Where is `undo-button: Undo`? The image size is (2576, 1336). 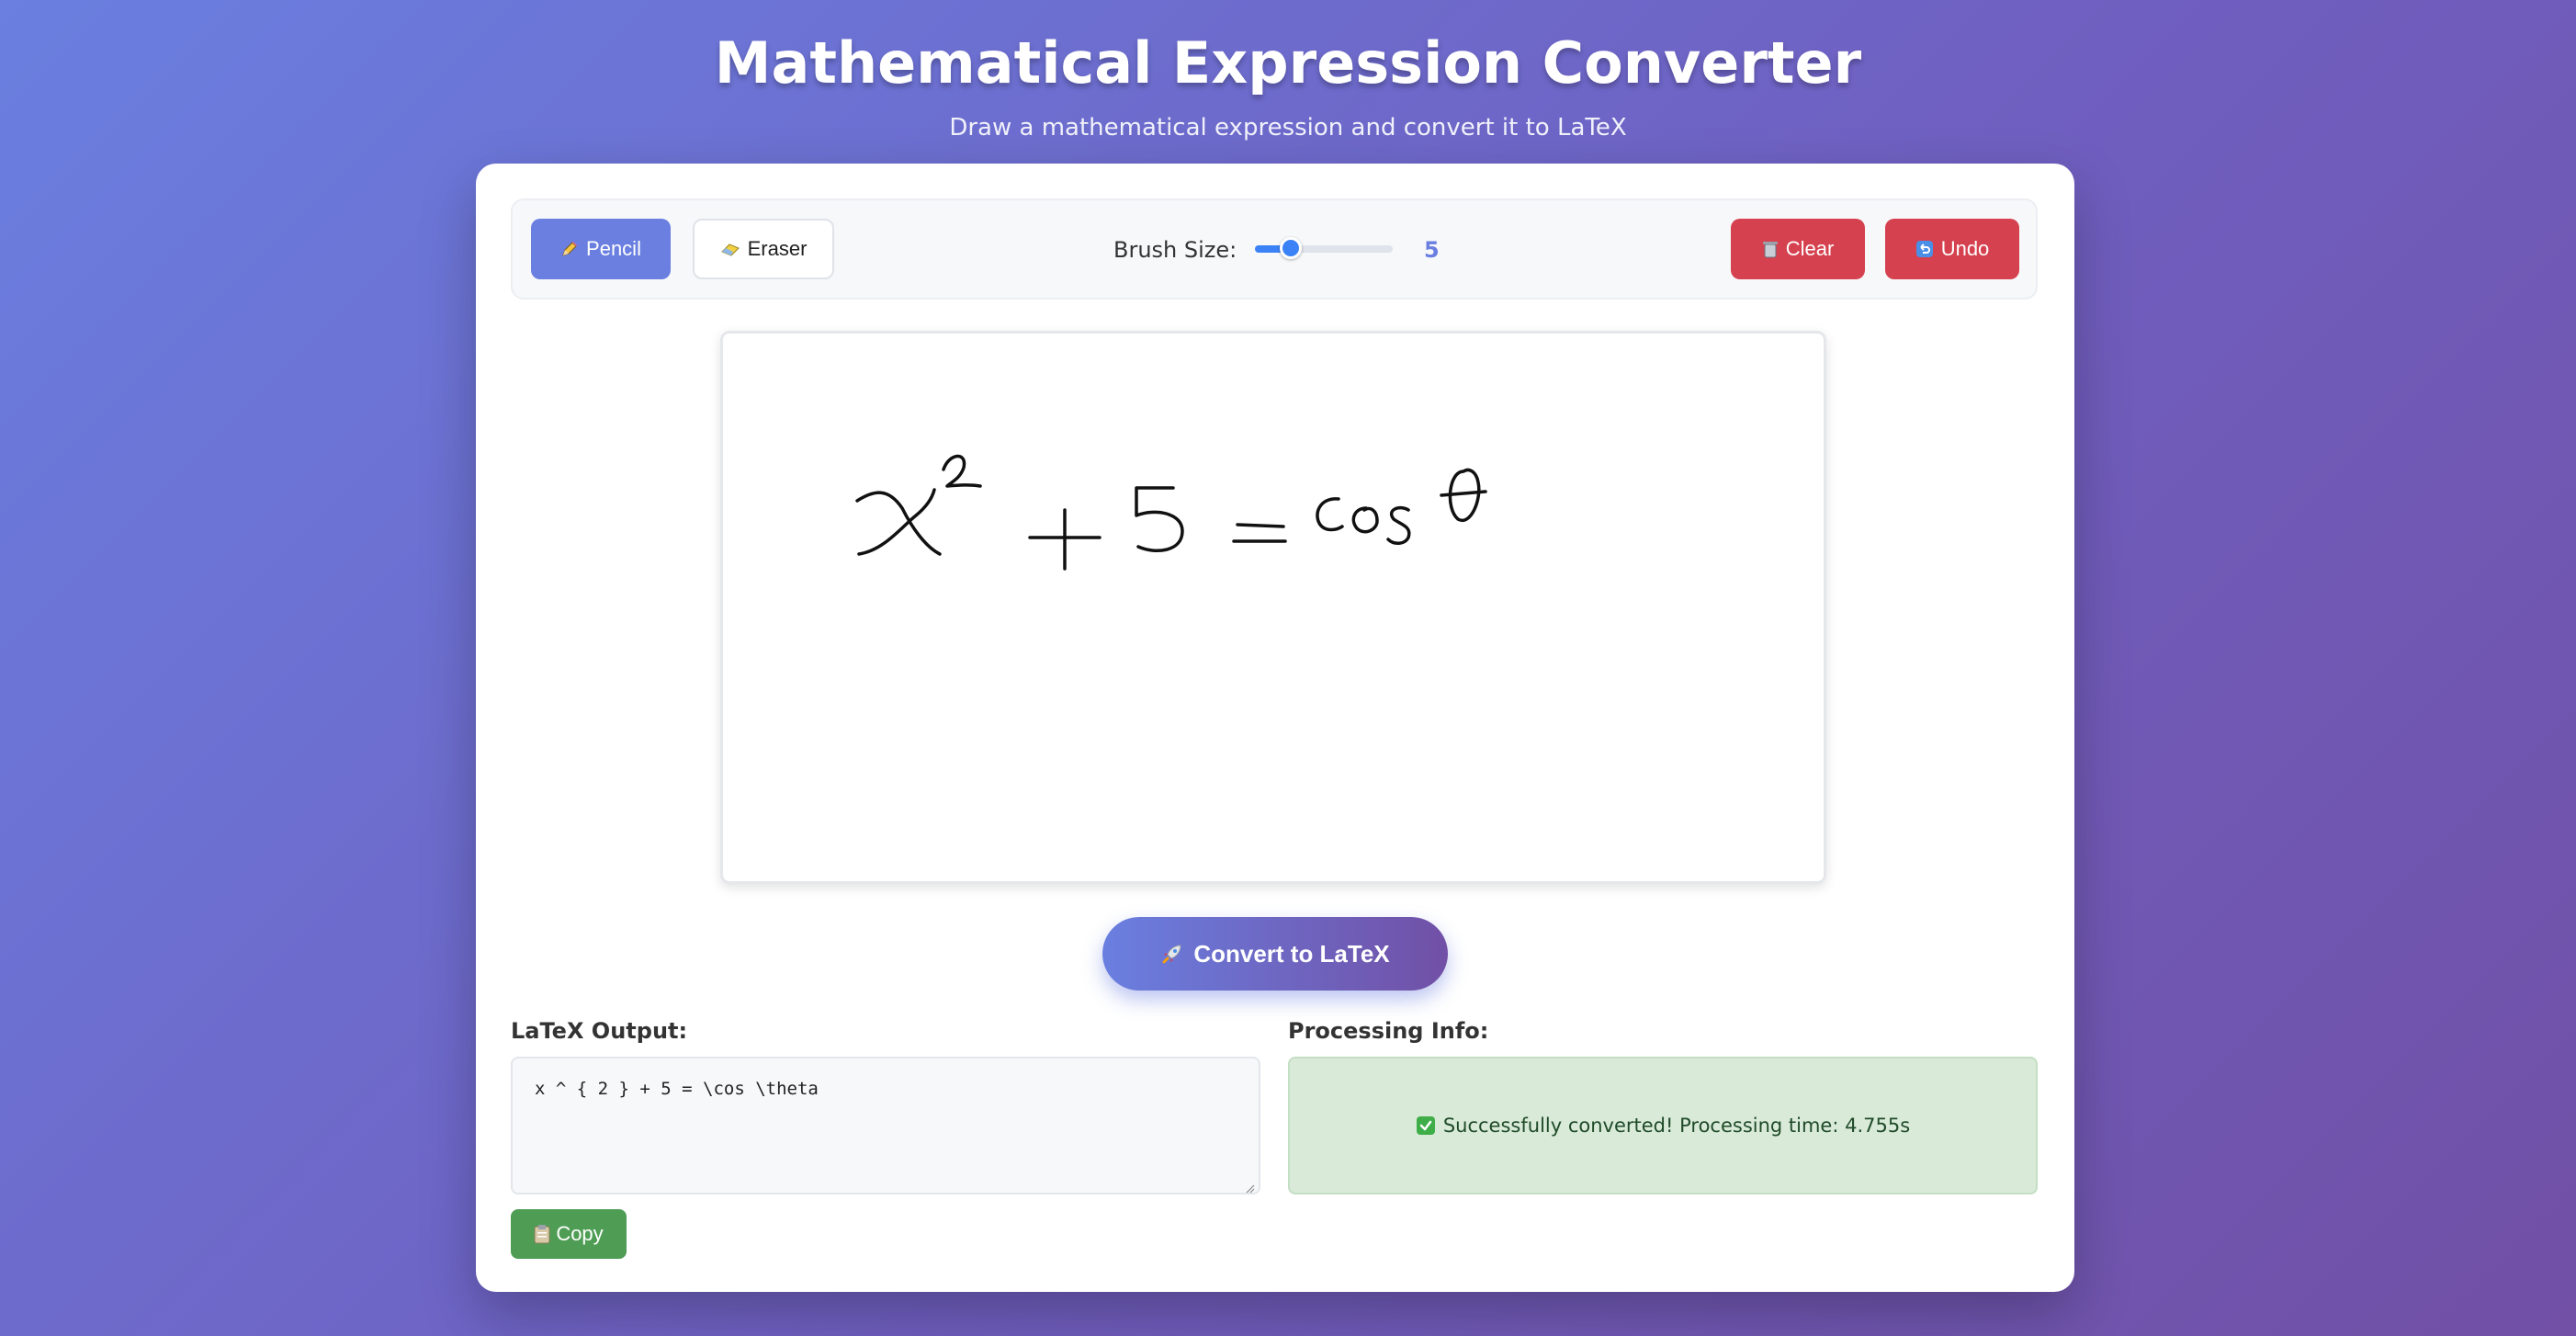 undo-button: Undo is located at coordinates (1952, 249).